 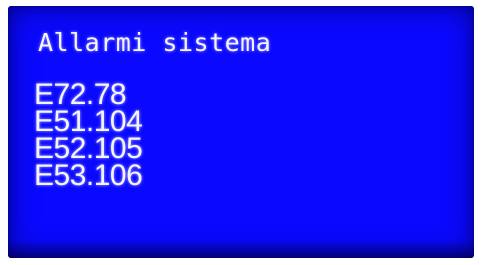 What do you see at coordinates (155, 42) in the screenshot?
I see `screen-title: Allarmi sistema` at bounding box center [155, 42].